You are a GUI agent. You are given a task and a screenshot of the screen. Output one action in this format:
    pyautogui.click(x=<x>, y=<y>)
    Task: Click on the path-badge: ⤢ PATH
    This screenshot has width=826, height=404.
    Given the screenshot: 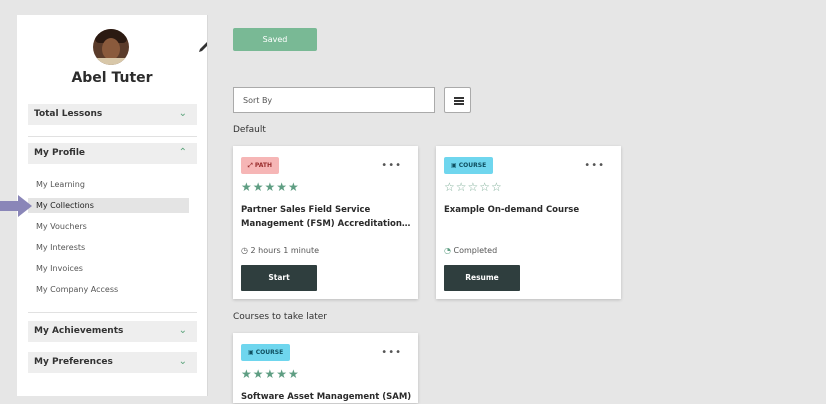 What is the action you would take?
    pyautogui.click(x=260, y=165)
    